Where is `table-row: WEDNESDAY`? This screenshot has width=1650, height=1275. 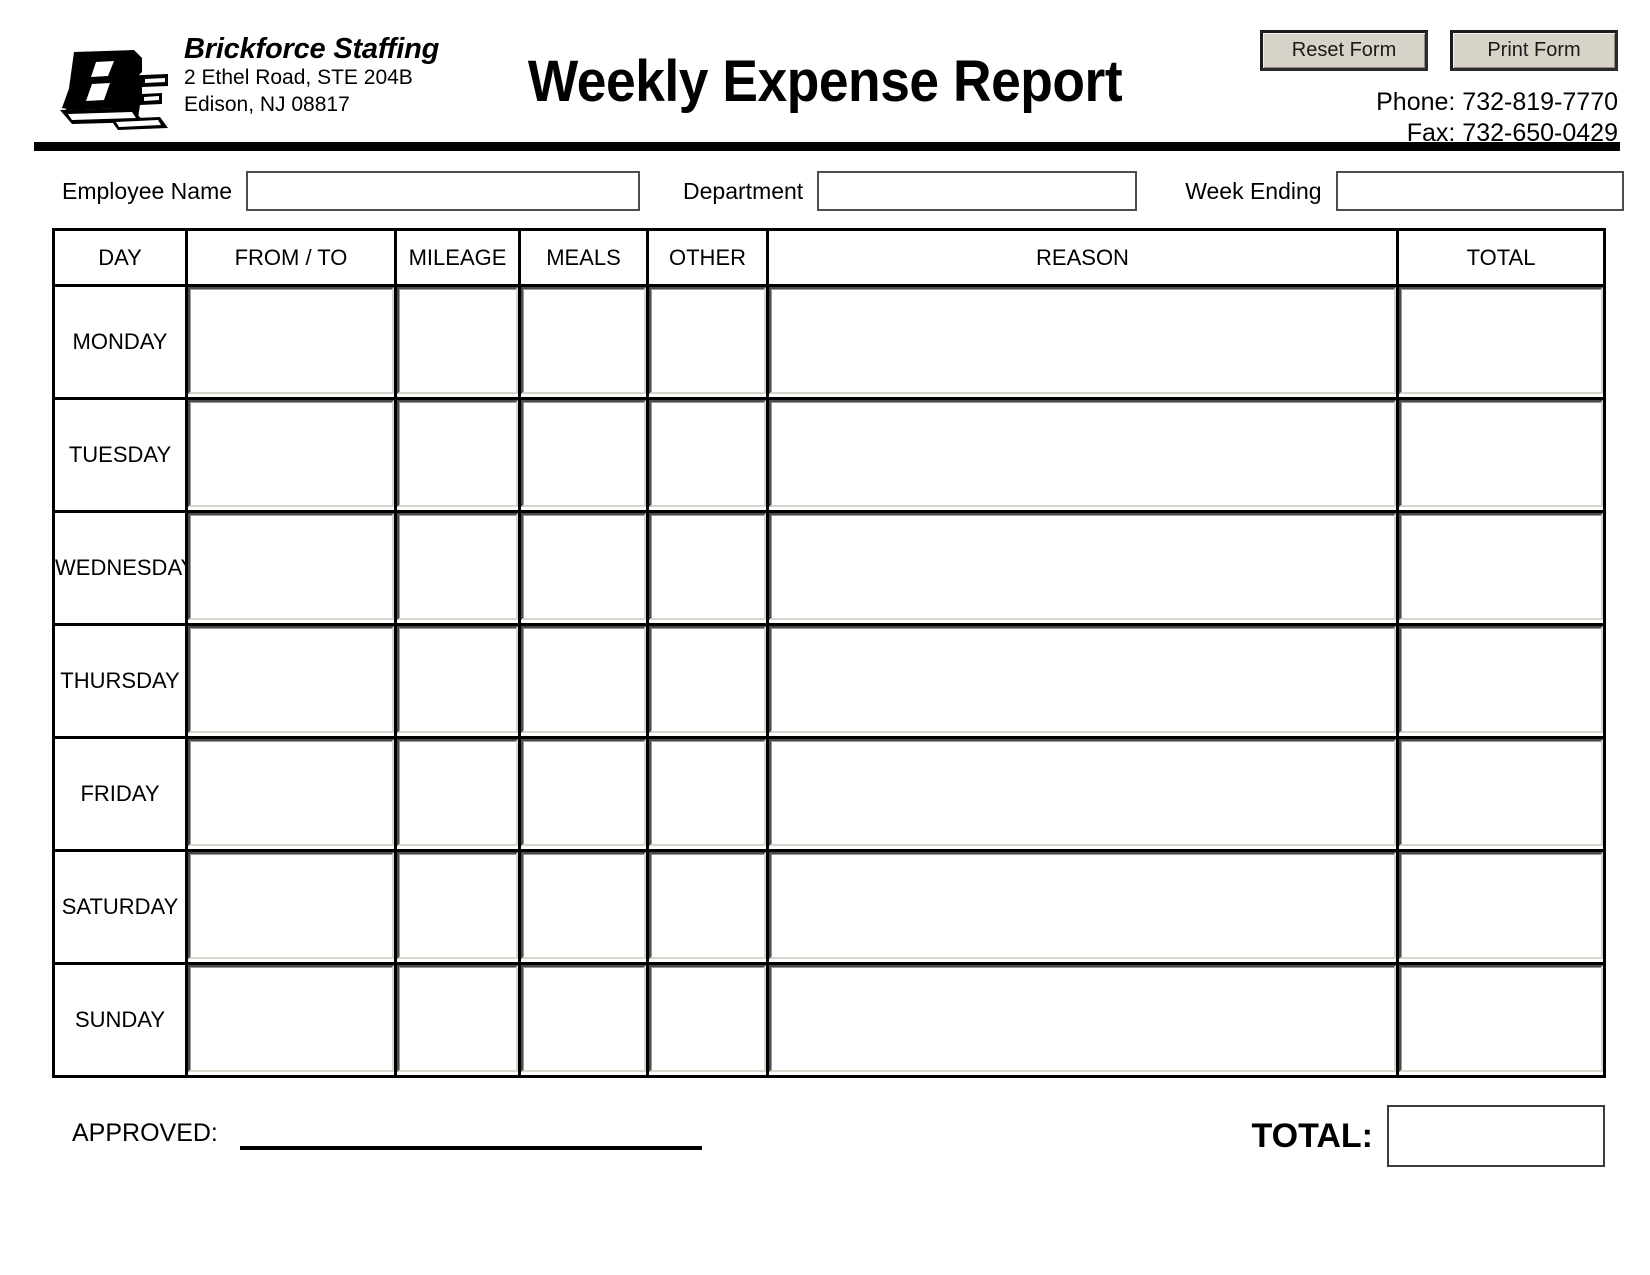
table-row: WEDNESDAY is located at coordinates (829, 568).